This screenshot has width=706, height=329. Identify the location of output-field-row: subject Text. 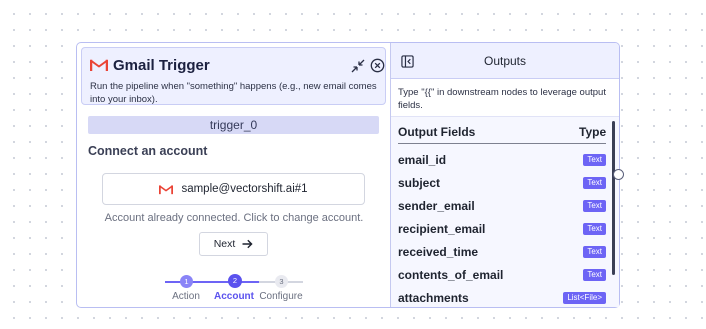
(502, 183).